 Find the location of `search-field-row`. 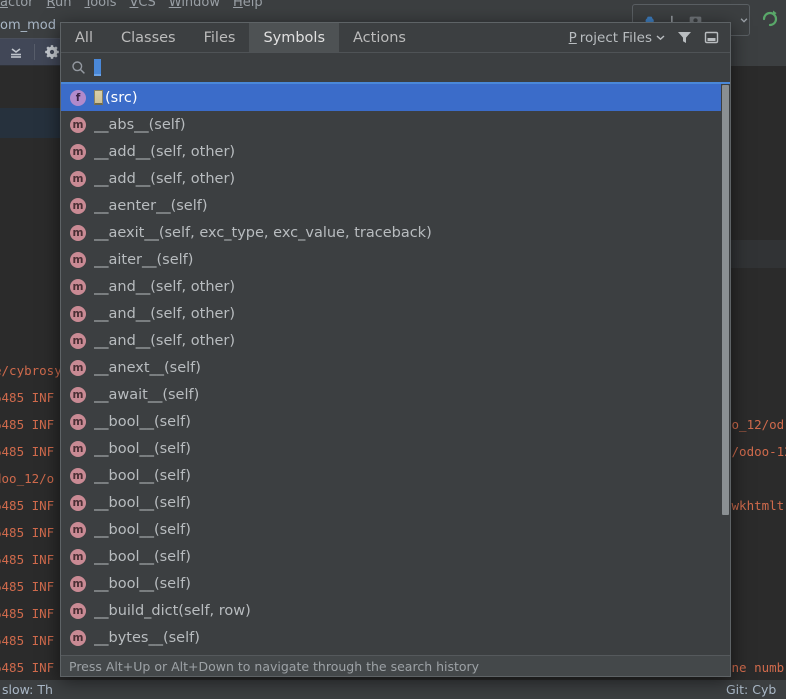

search-field-row is located at coordinates (395, 68).